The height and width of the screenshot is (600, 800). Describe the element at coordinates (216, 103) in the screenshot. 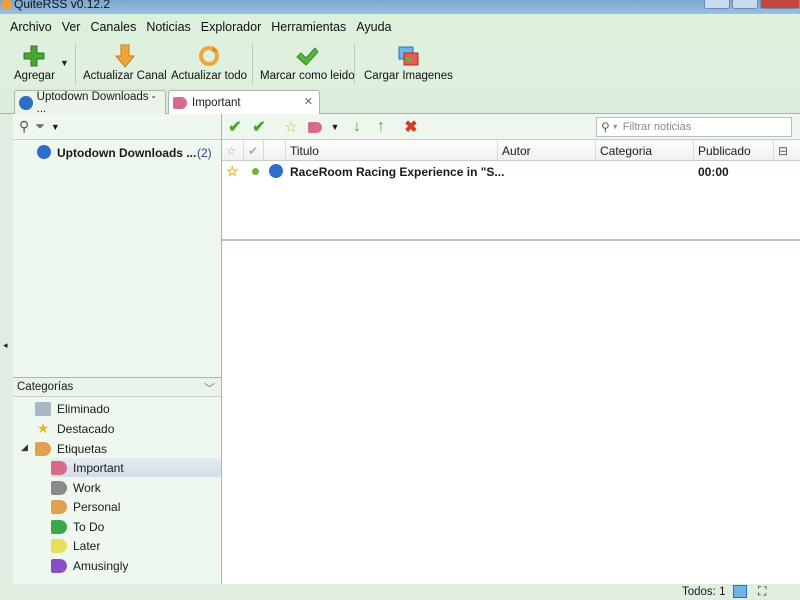

I see `tab-label: Important` at that location.